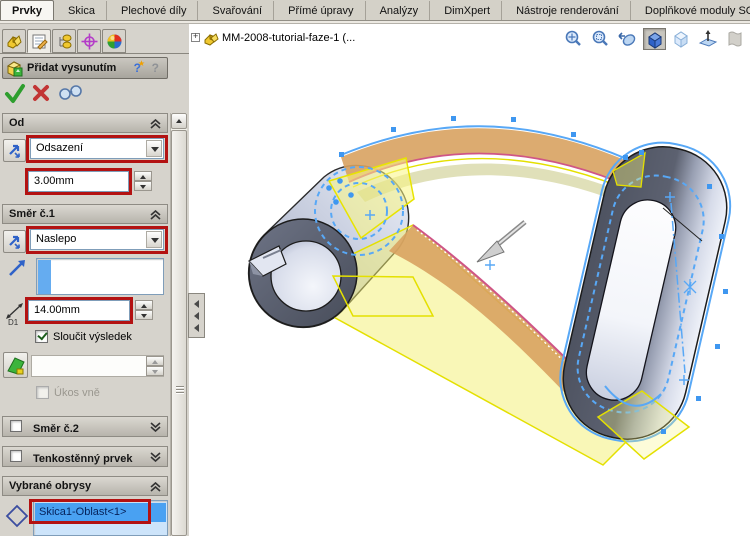 Image resolution: width=750 pixels, height=536 pixels. I want to click on thin-feature-checkbox, so click(16, 456).